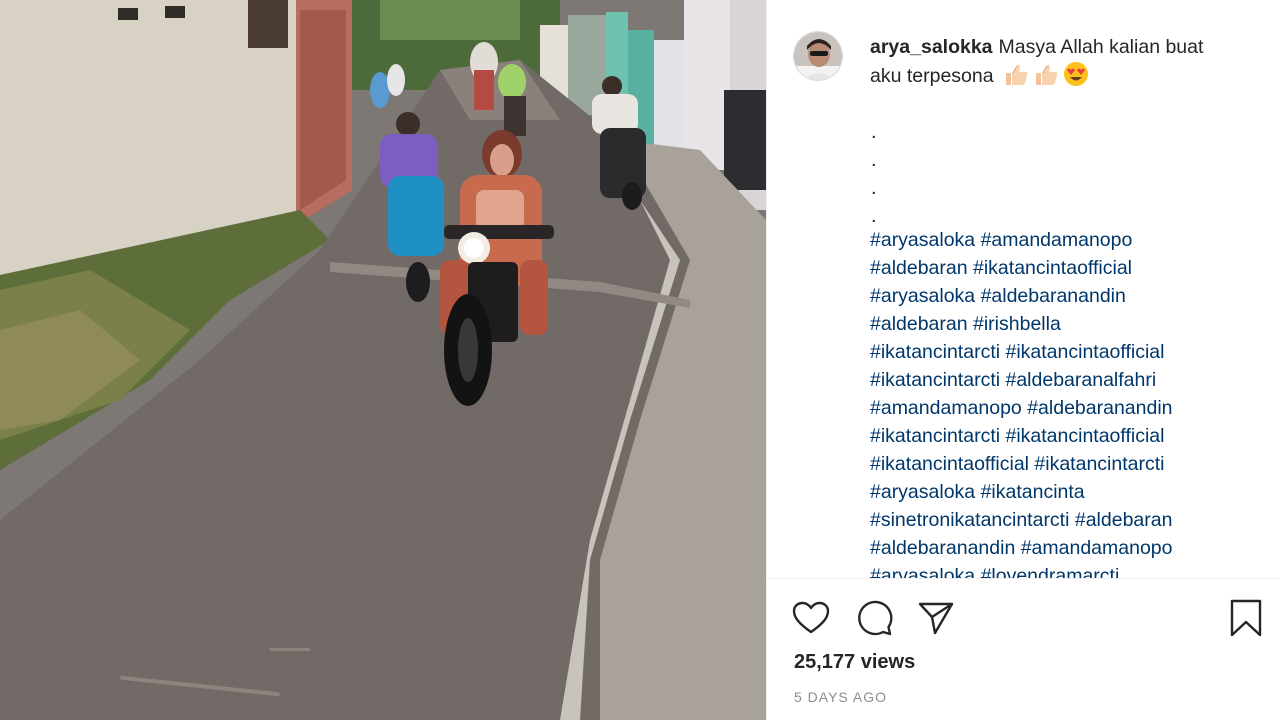 Image resolution: width=1280 pixels, height=720 pixels. I want to click on like-button, so click(811, 618).